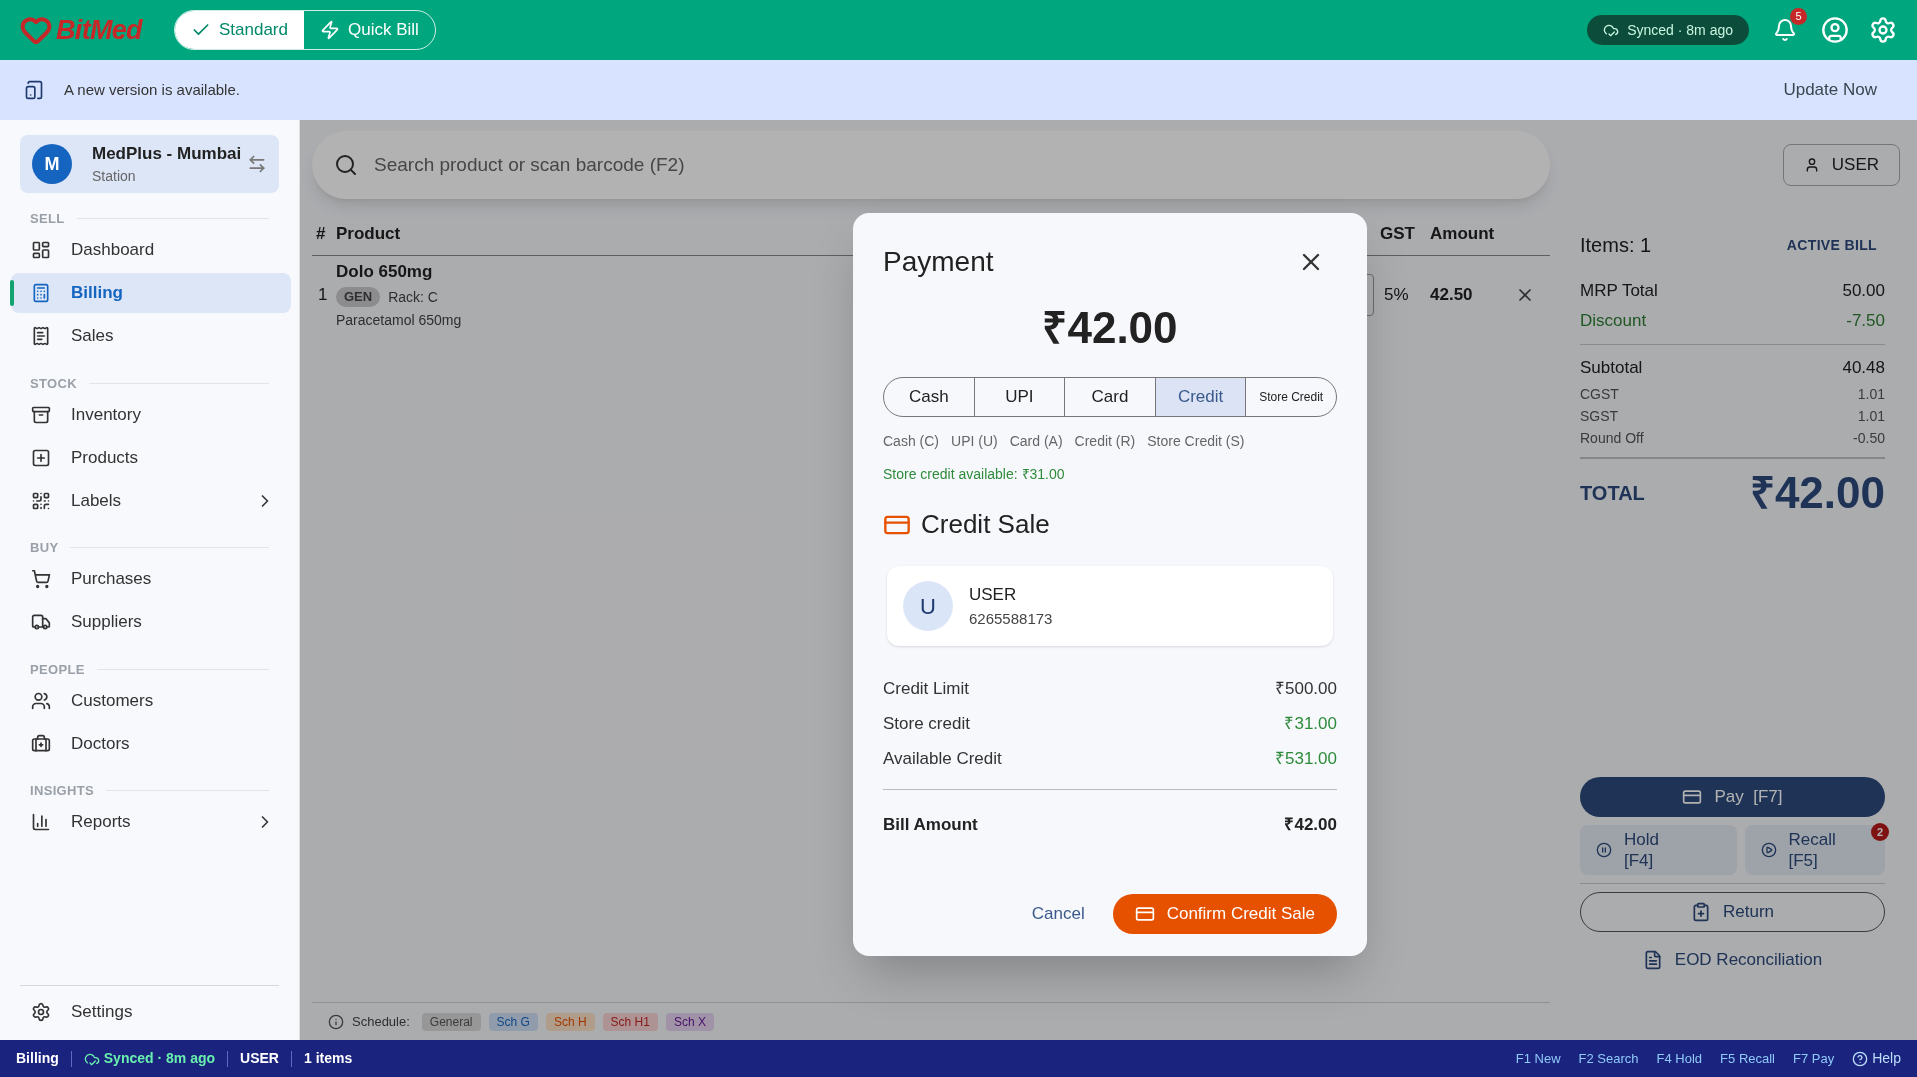 The height and width of the screenshot is (1077, 1917). What do you see at coordinates (1599, 394) in the screenshot?
I see `summary-label: CGST` at bounding box center [1599, 394].